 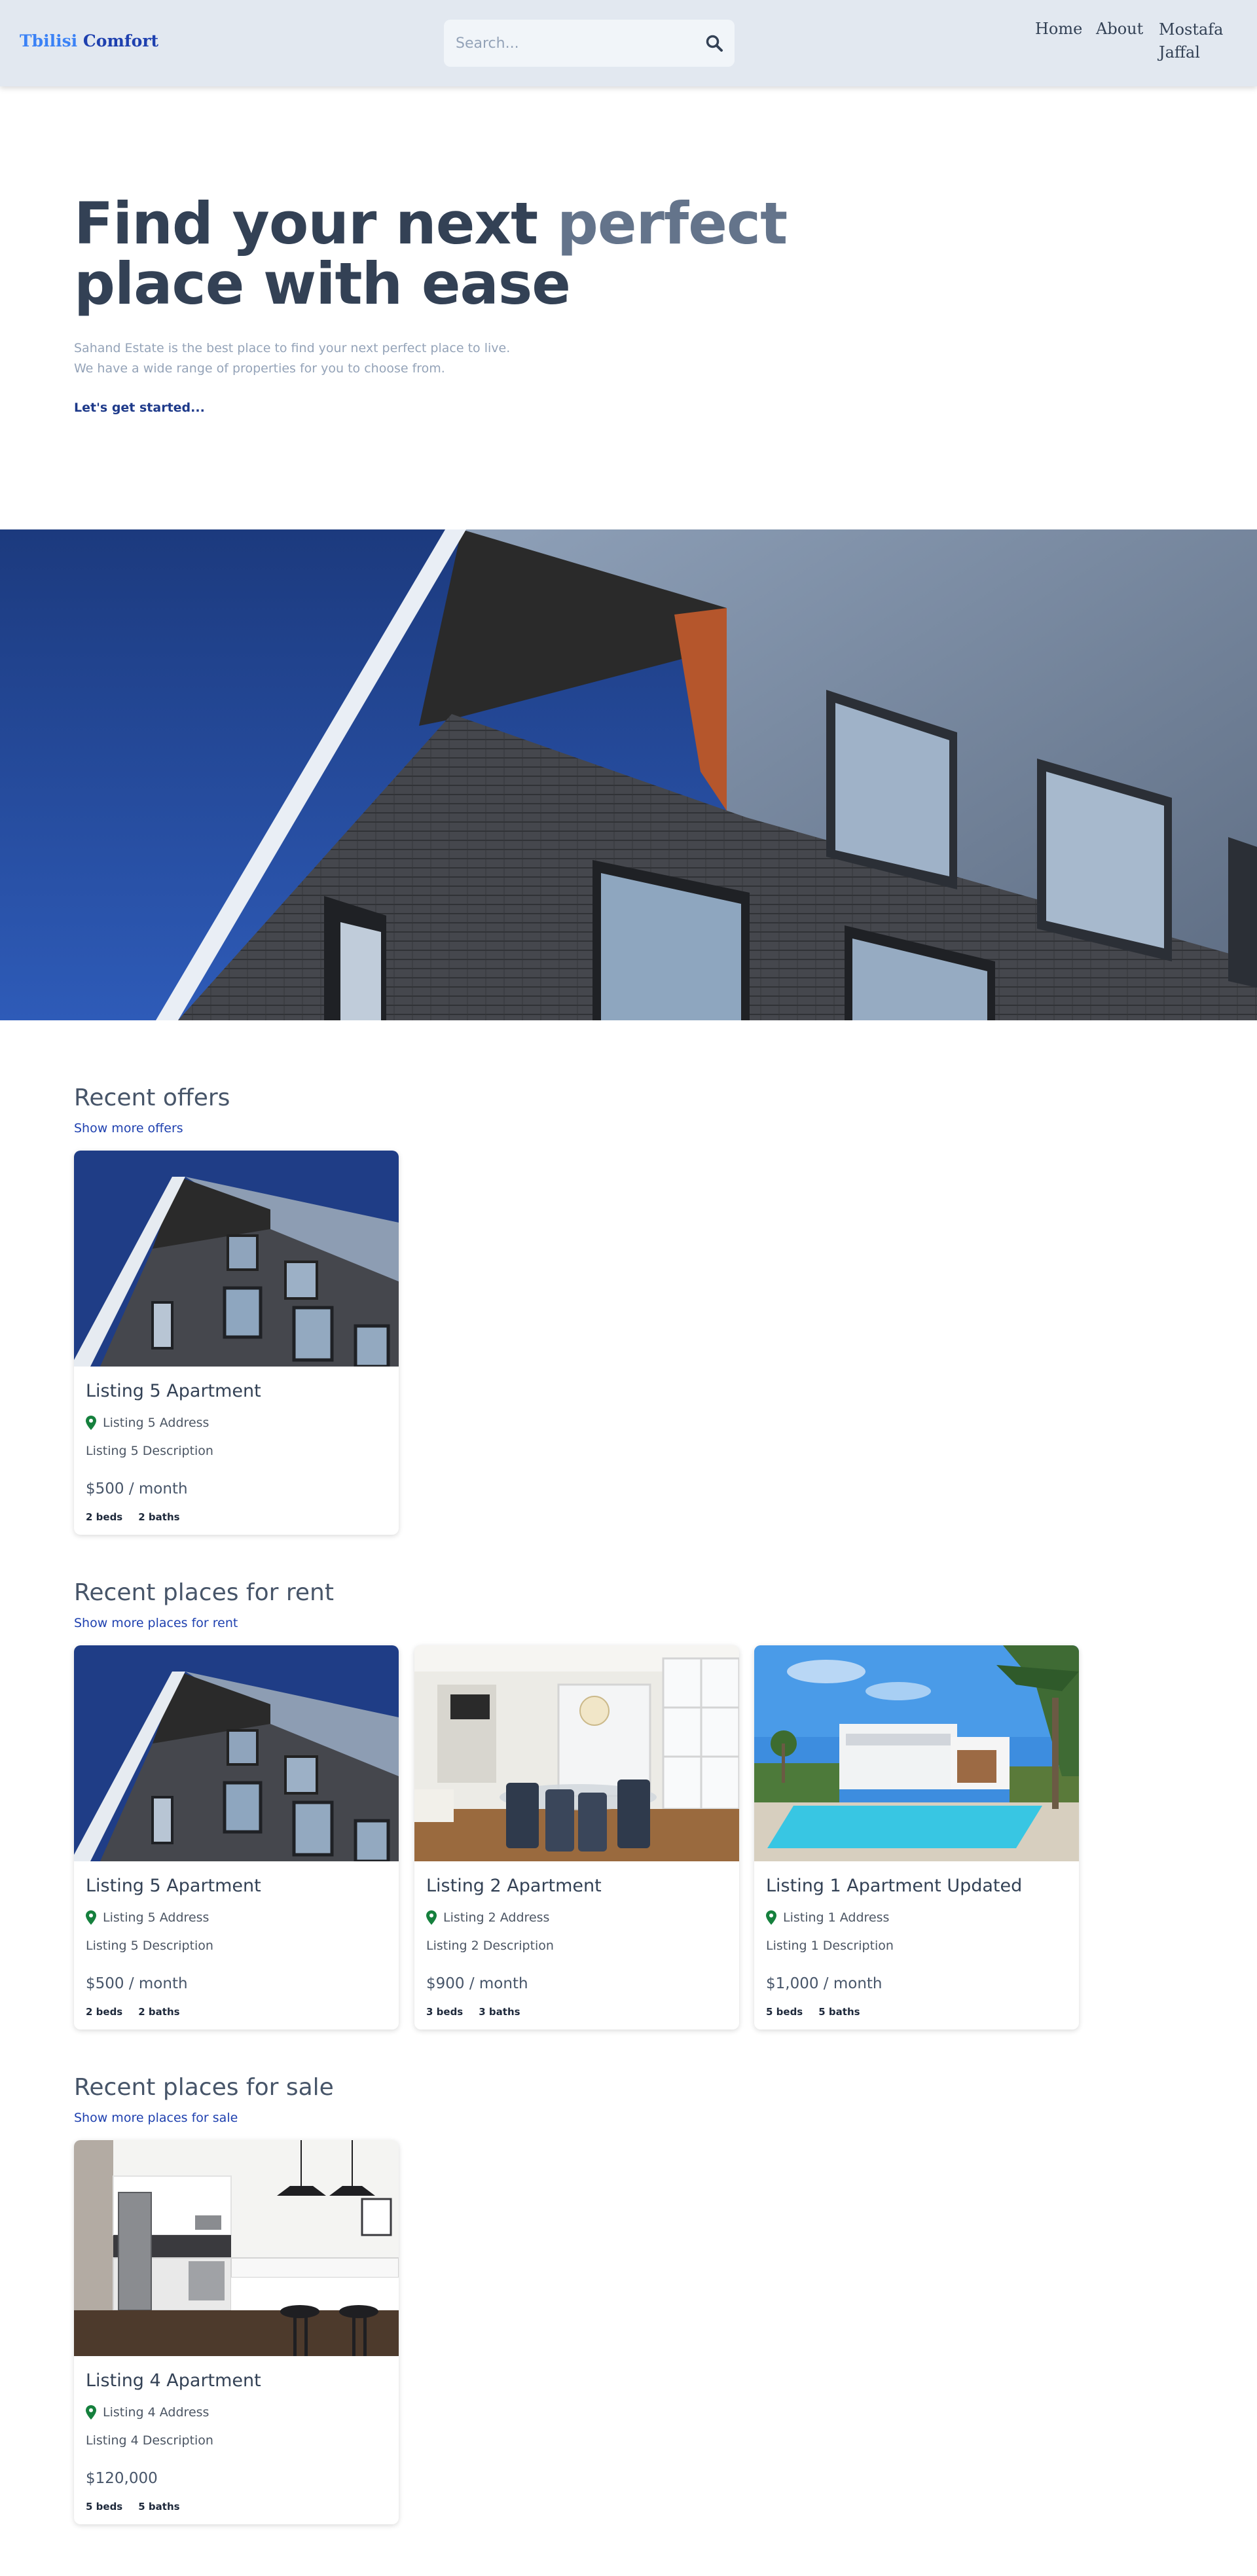 What do you see at coordinates (120, 40) in the screenshot?
I see `brand-part-2: Comfort` at bounding box center [120, 40].